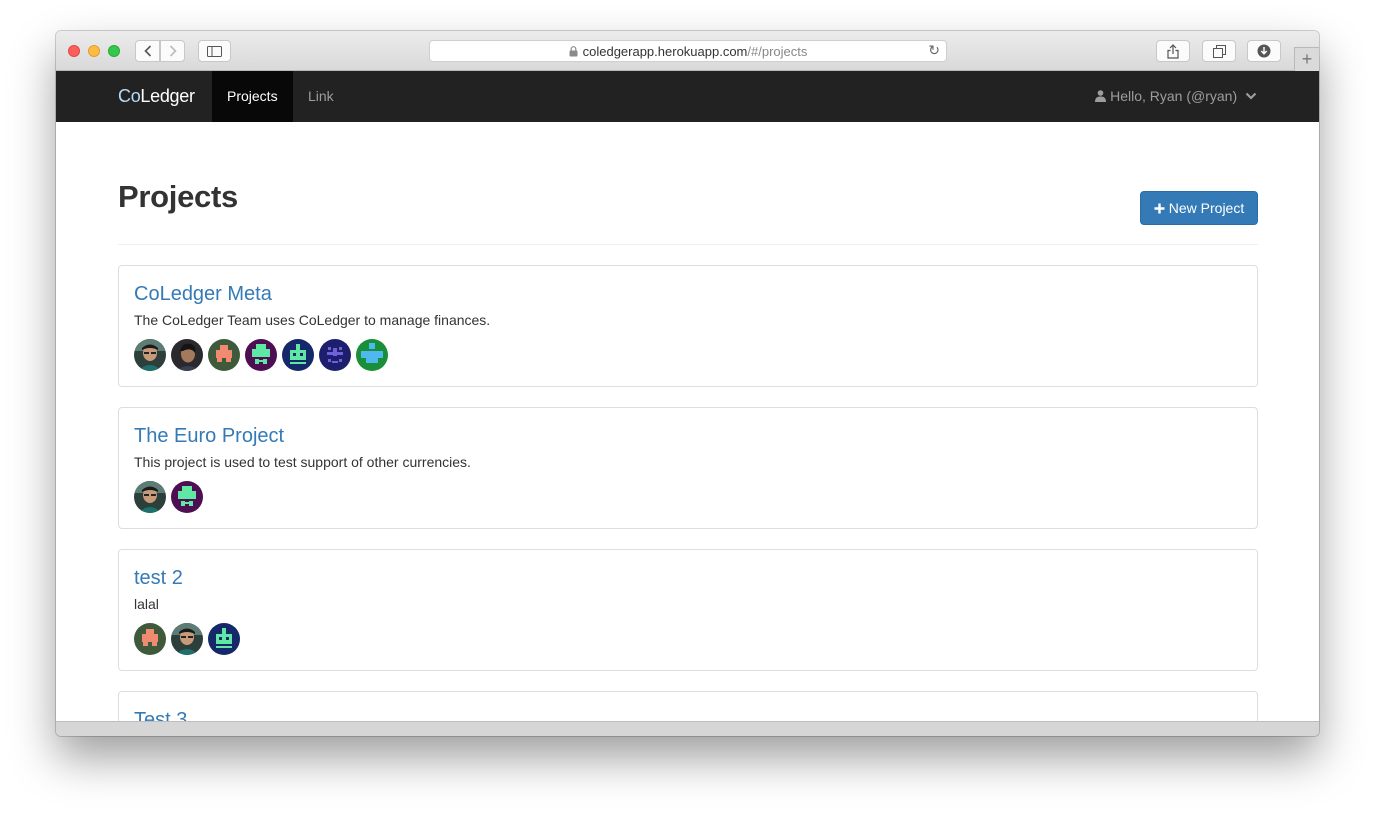 The width and height of the screenshot is (1375, 817). I want to click on plus-icon: +, so click(1307, 59).